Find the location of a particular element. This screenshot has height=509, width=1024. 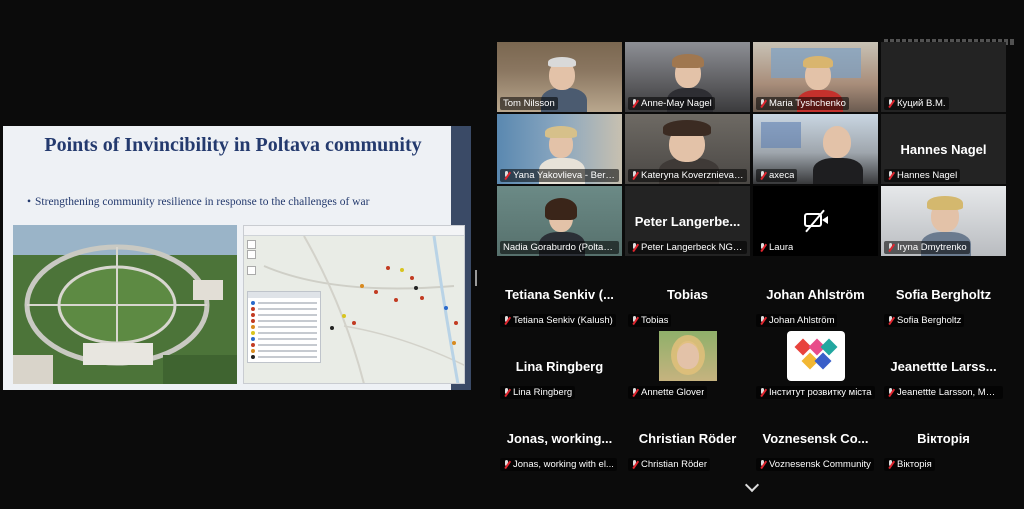

participant-tile: Tom Nilsson is located at coordinates (559, 77).